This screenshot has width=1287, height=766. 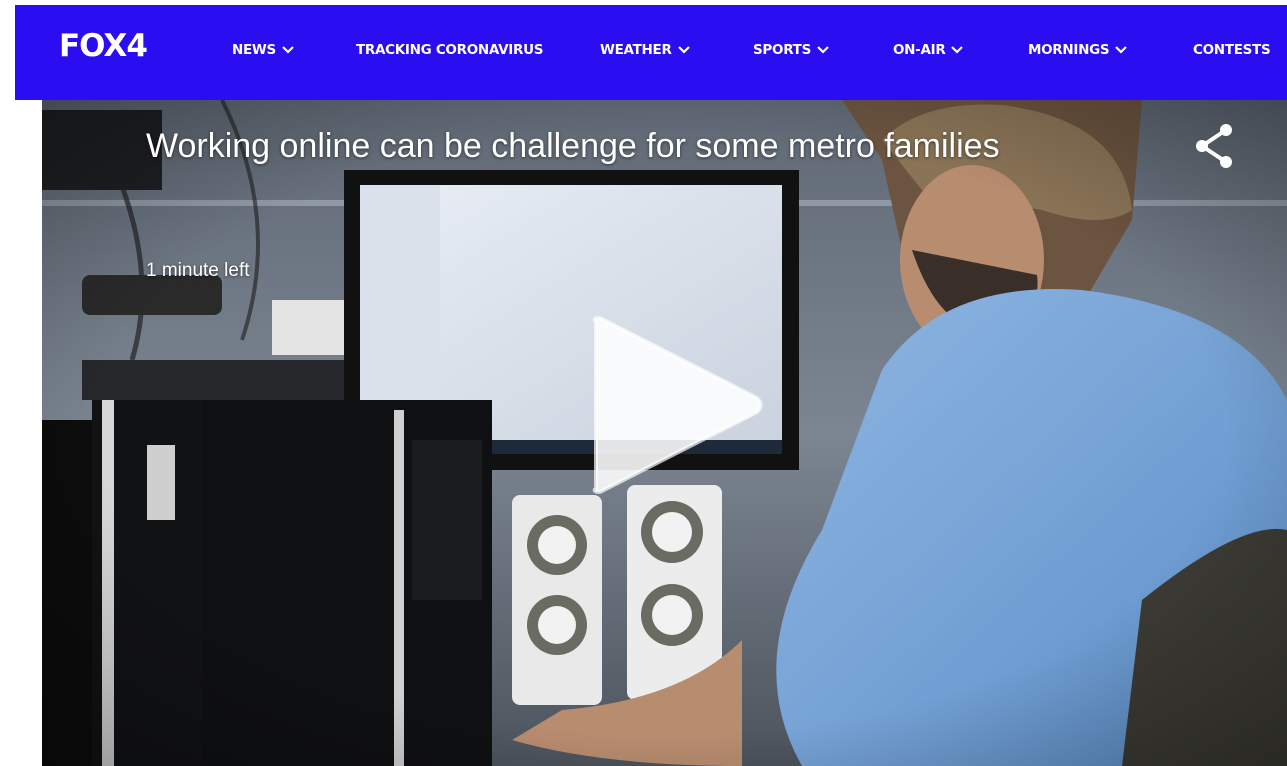 I want to click on nav-item-label: NEWS, so click(x=254, y=50).